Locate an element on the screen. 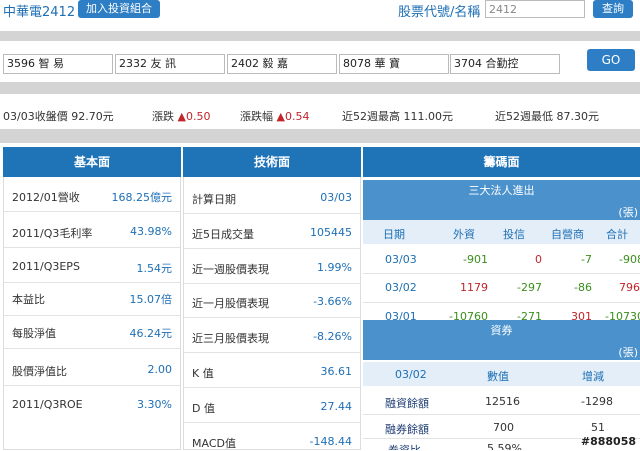 Image resolution: width=640 pixels, height=451 pixels. table-cell: -7 is located at coordinates (586, 259).